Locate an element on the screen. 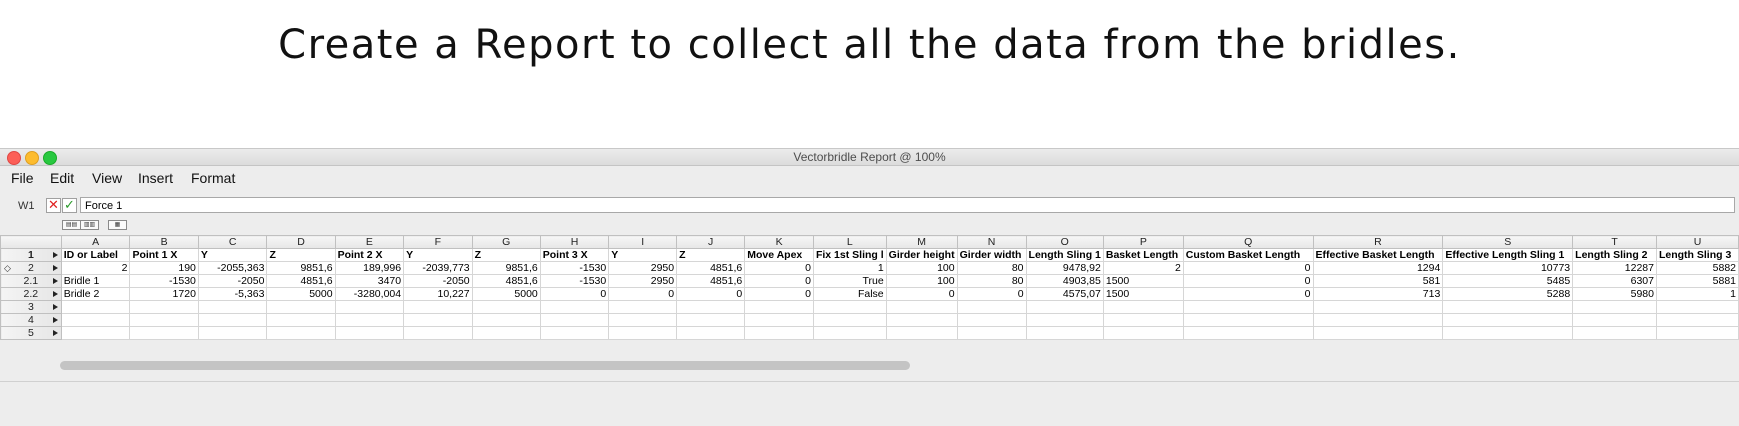 This screenshot has width=1739, height=426. table-cell: Y is located at coordinates (643, 255).